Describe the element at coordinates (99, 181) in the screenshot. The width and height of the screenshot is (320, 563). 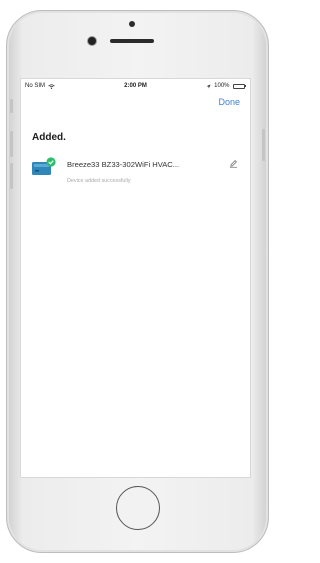
I see `device-status: Device added successfully` at that location.